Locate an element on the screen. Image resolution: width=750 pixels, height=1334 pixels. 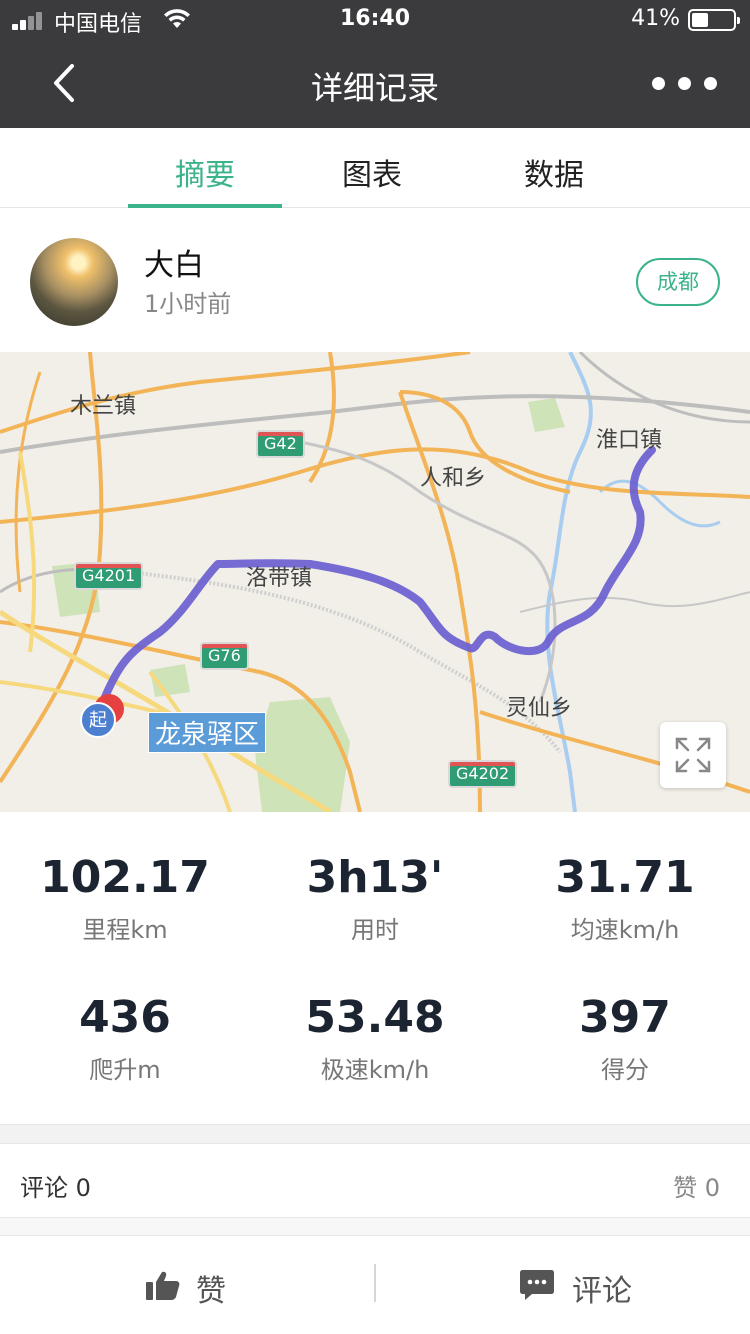
thumbs-up-icon is located at coordinates (163, 1285).